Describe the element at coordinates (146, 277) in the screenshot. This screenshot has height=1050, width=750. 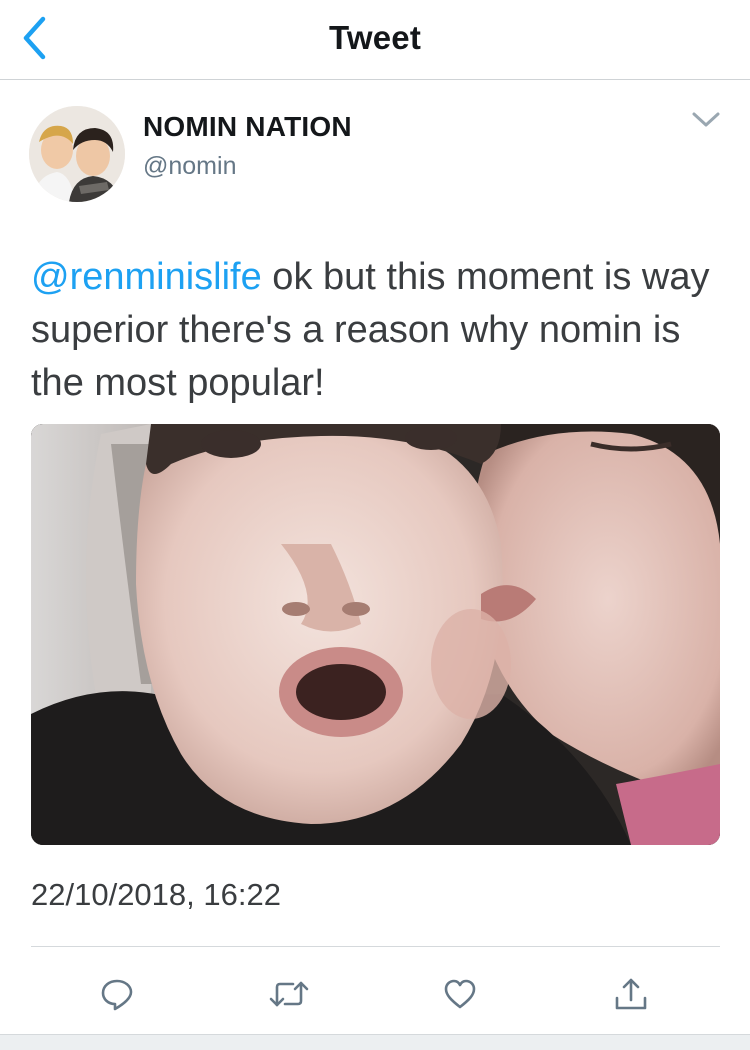
I see `mention-link: @renminislife` at that location.